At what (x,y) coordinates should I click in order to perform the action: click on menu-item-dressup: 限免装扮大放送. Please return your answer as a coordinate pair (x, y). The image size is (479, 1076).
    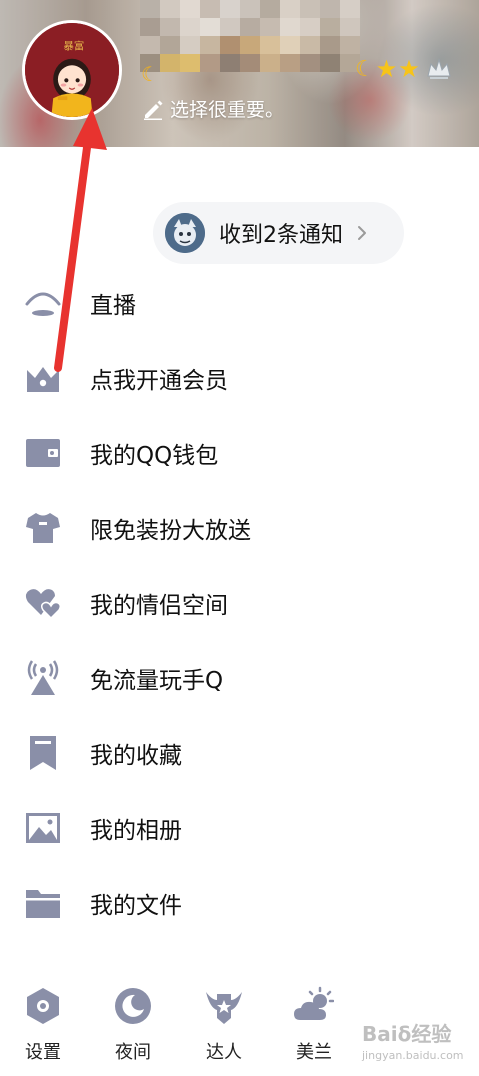
    Looking at the image, I should click on (239, 528).